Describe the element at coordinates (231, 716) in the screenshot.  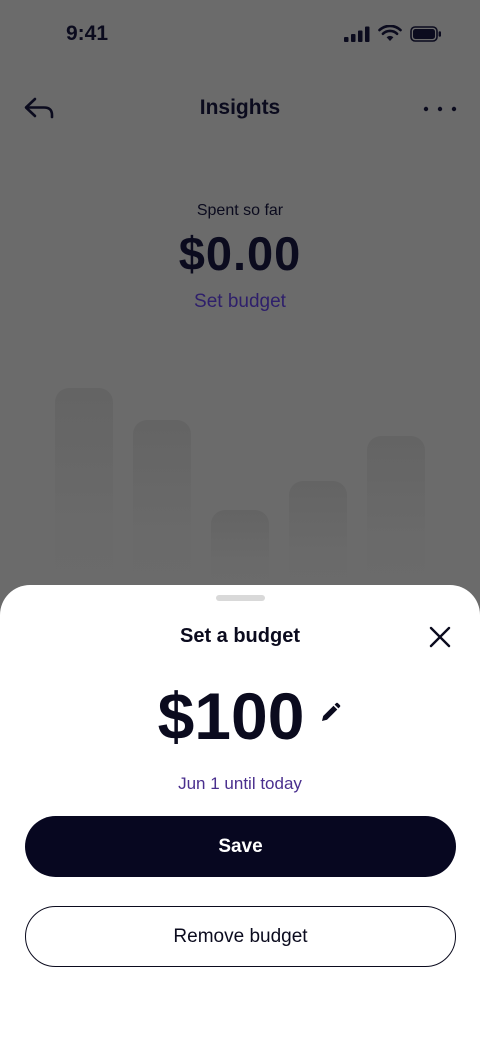
I see `budget-amount: $100` at that location.